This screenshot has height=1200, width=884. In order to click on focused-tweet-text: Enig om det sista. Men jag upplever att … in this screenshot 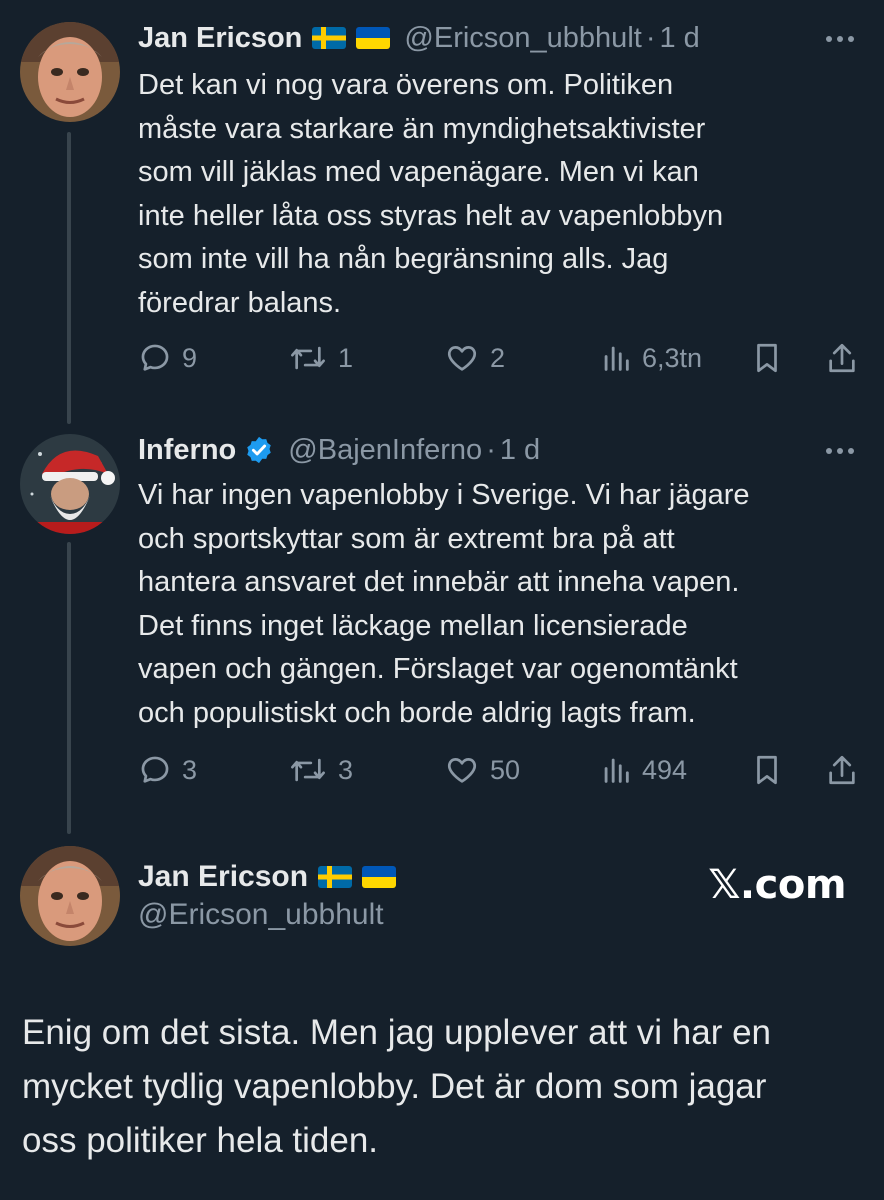, I will do `click(442, 1087)`.